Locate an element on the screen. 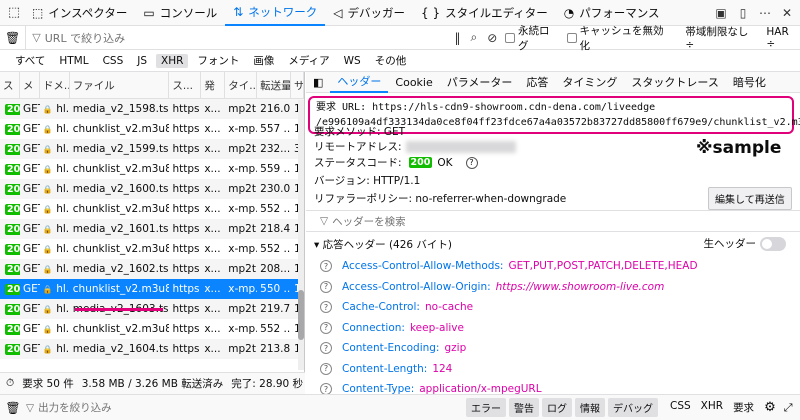  log-level-button: エラー is located at coordinates (486, 407).